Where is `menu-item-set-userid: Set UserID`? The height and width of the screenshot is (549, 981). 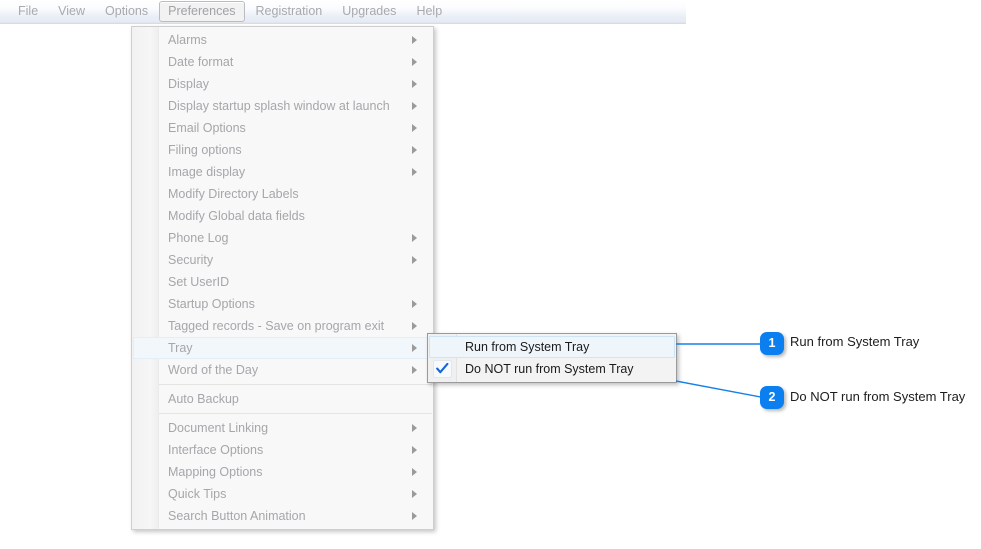 menu-item-set-userid: Set UserID is located at coordinates (282, 282).